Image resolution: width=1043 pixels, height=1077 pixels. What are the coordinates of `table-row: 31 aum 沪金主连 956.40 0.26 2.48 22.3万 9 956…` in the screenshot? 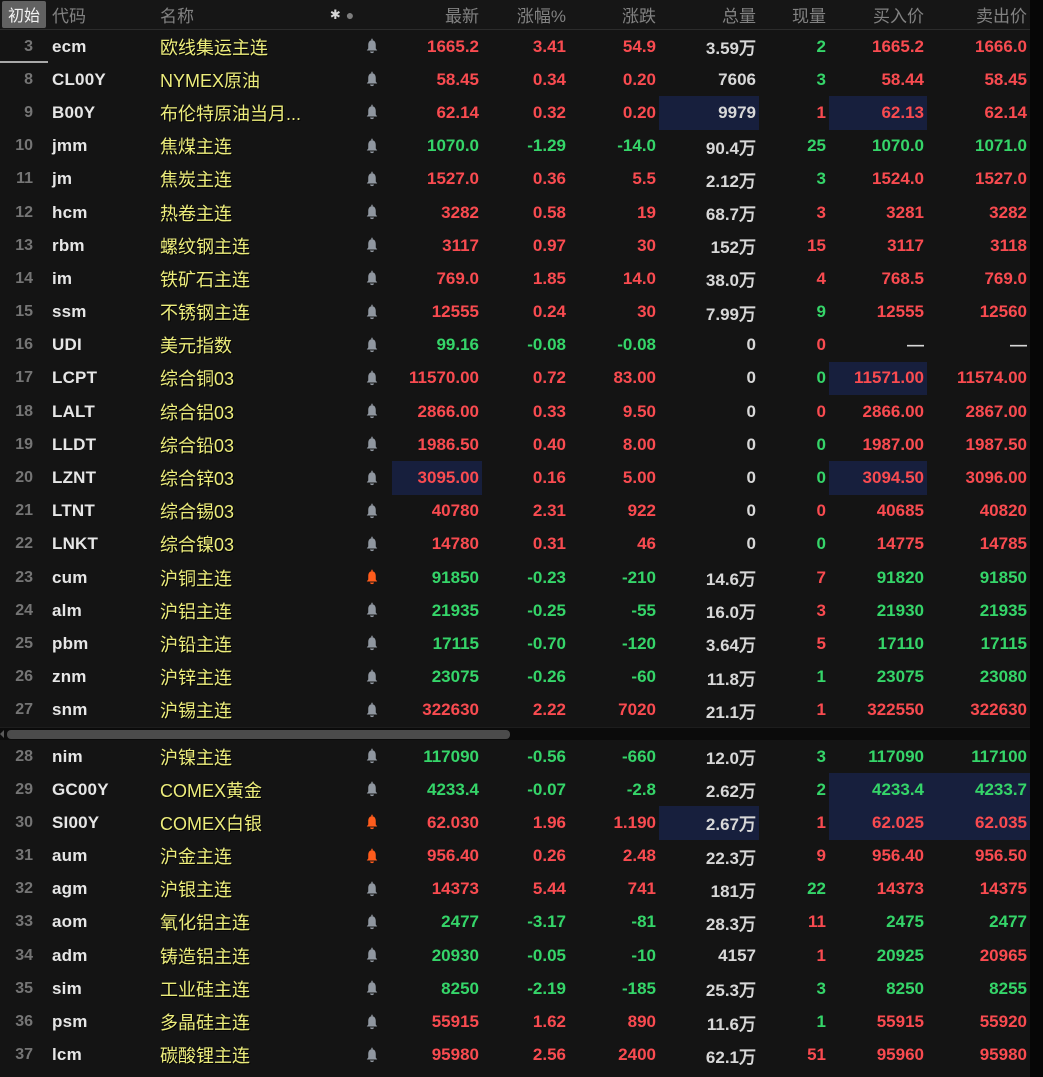 It's located at (515, 856).